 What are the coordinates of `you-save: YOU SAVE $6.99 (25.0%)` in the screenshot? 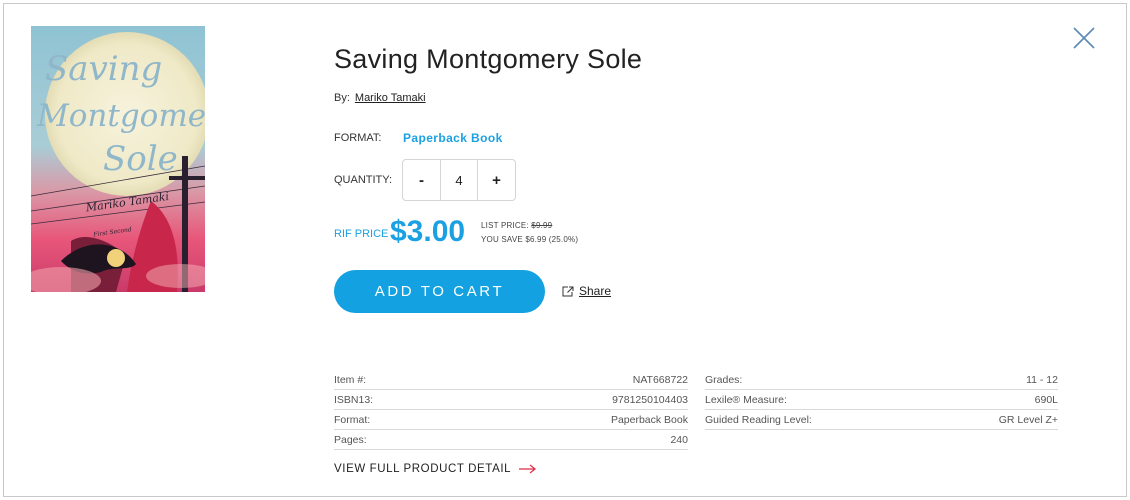 It's located at (530, 239).